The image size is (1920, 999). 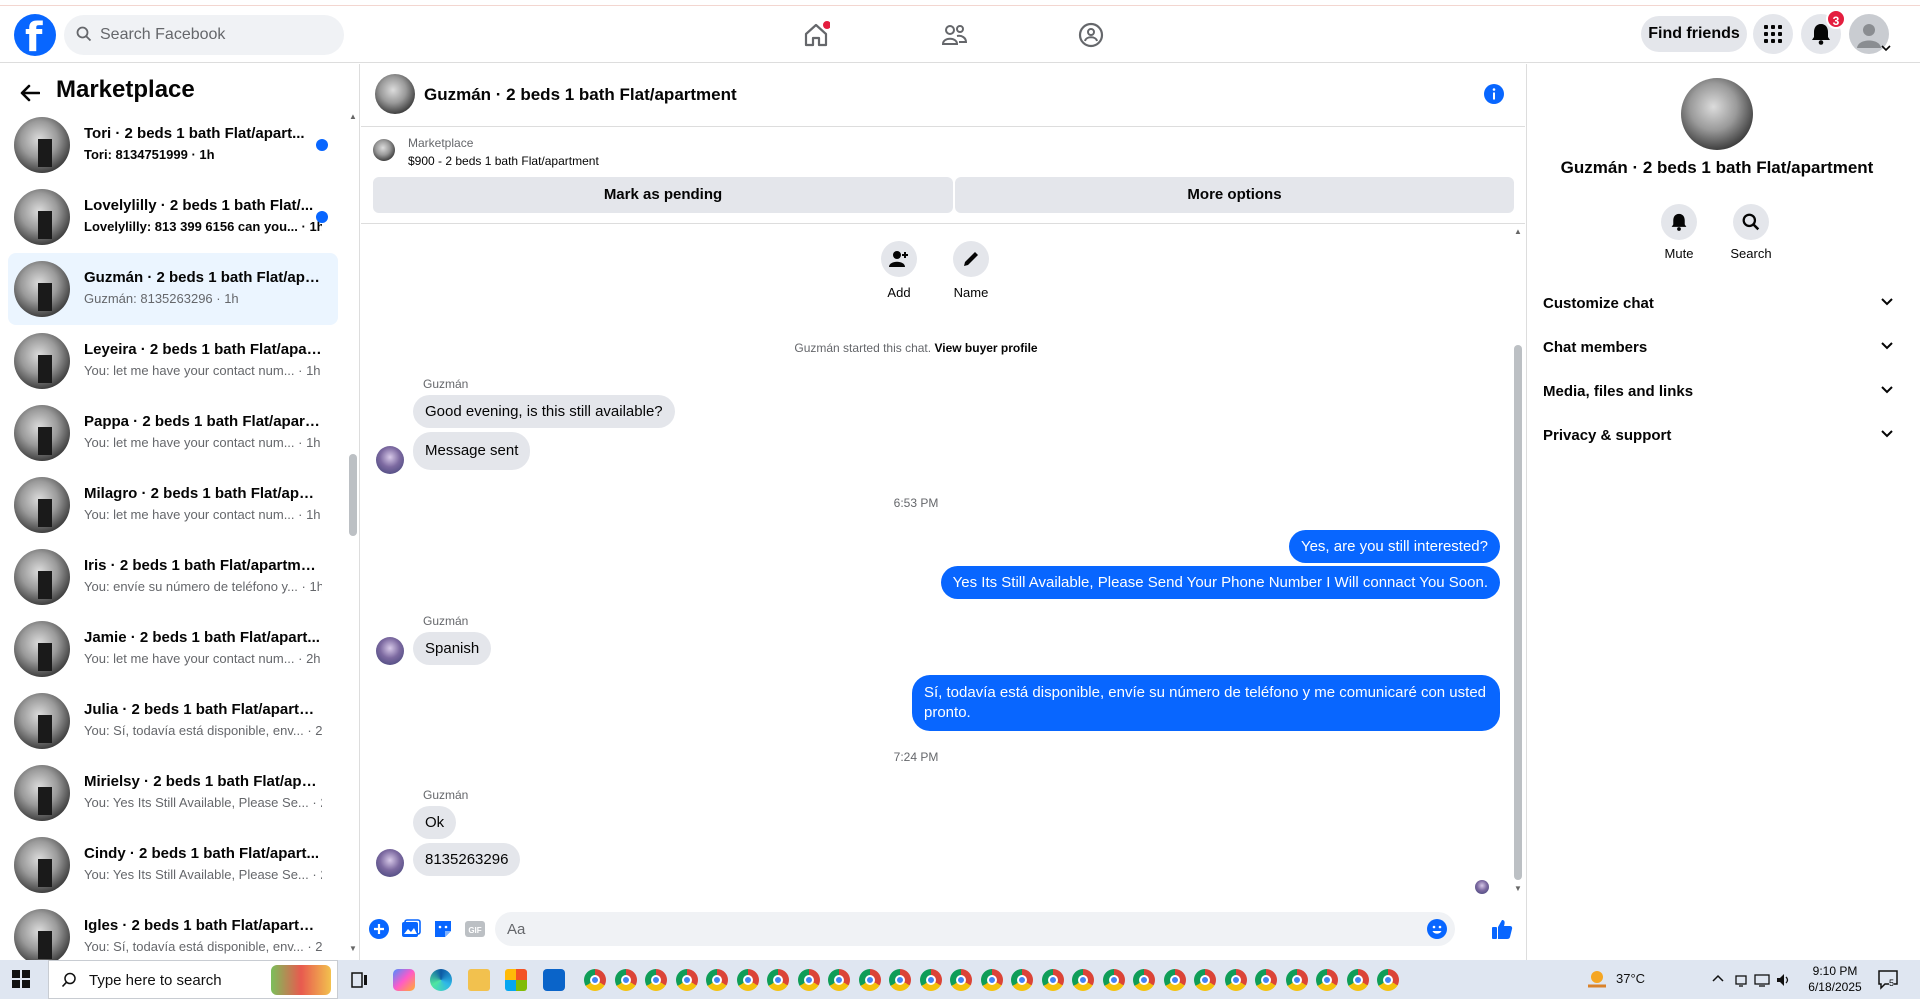 I want to click on display-icon, so click(x=1762, y=980).